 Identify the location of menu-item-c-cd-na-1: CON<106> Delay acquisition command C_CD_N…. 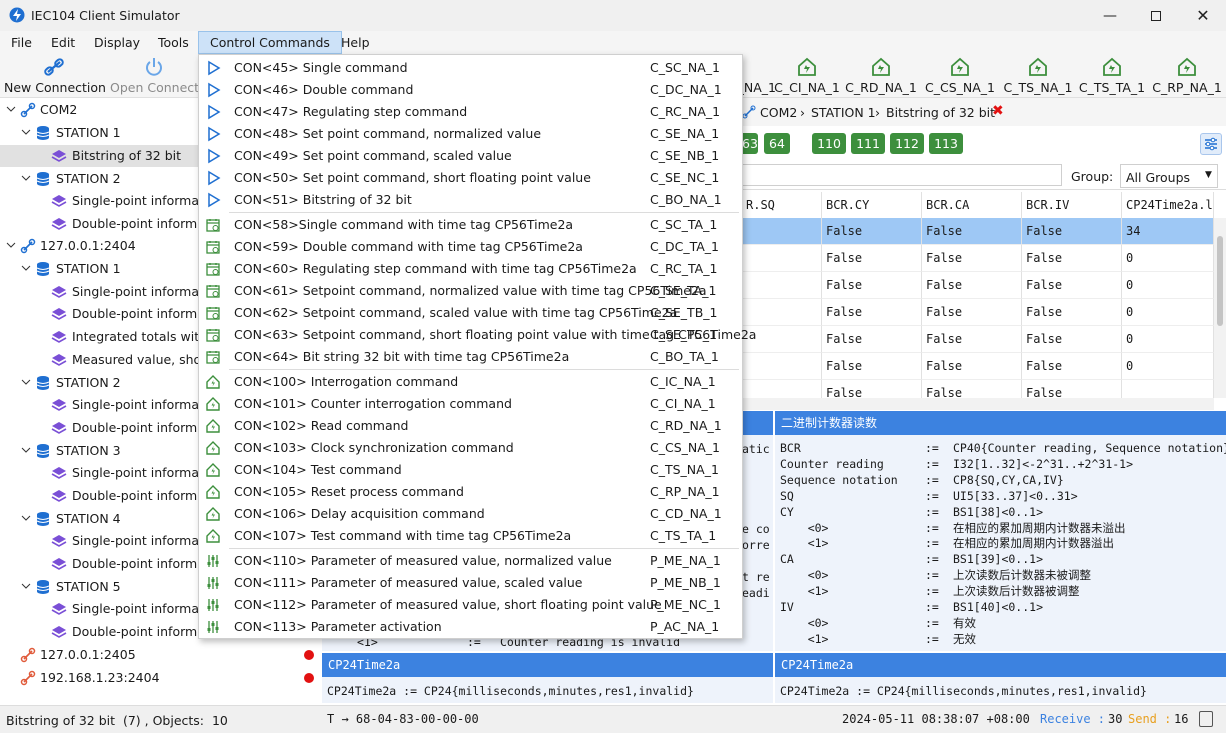
(470, 514).